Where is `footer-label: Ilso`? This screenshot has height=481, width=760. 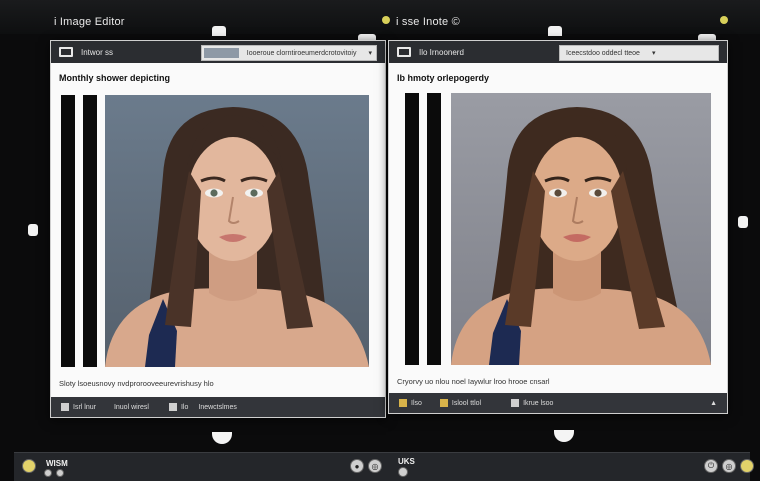
footer-label: Ilso is located at coordinates (416, 403).